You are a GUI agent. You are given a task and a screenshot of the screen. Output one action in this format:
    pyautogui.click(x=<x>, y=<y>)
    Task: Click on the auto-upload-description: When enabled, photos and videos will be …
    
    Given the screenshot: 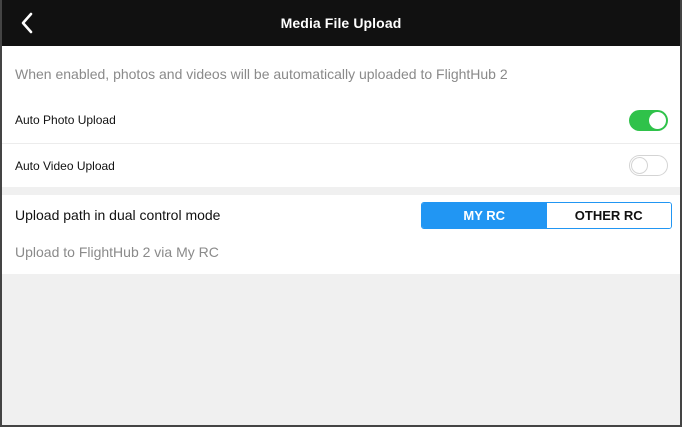 What is the action you would take?
    pyautogui.click(x=261, y=74)
    